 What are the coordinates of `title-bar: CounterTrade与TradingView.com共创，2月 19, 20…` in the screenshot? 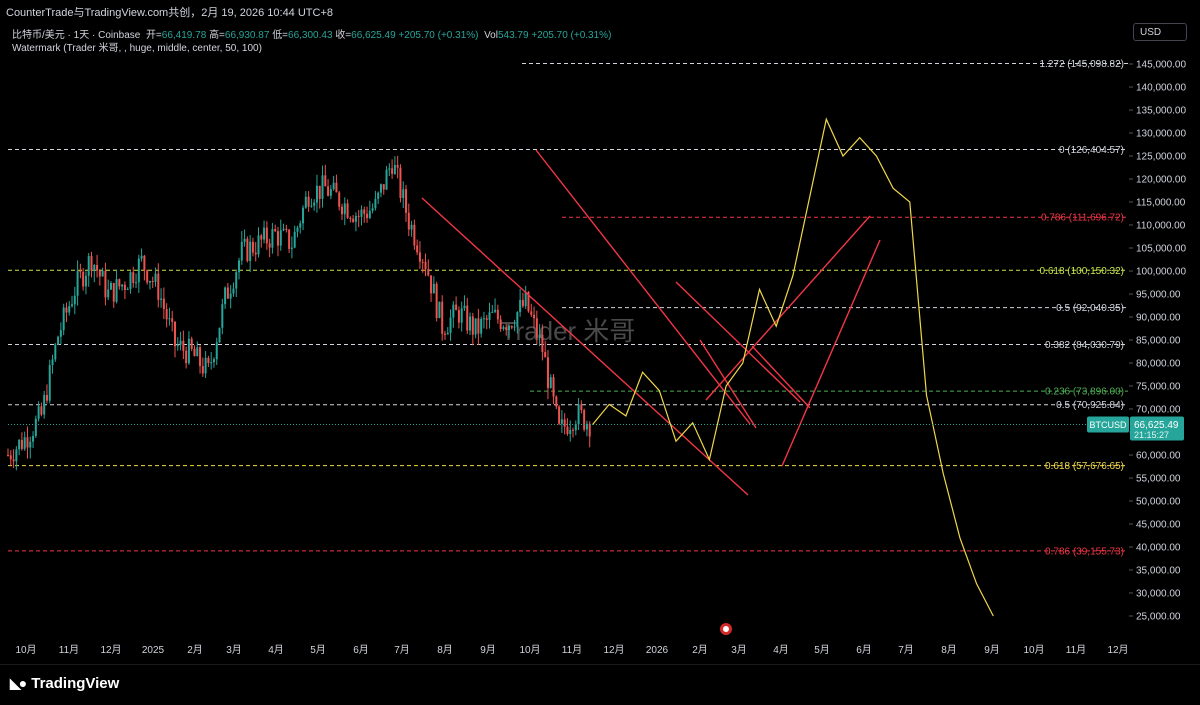 It's located at (600, 10).